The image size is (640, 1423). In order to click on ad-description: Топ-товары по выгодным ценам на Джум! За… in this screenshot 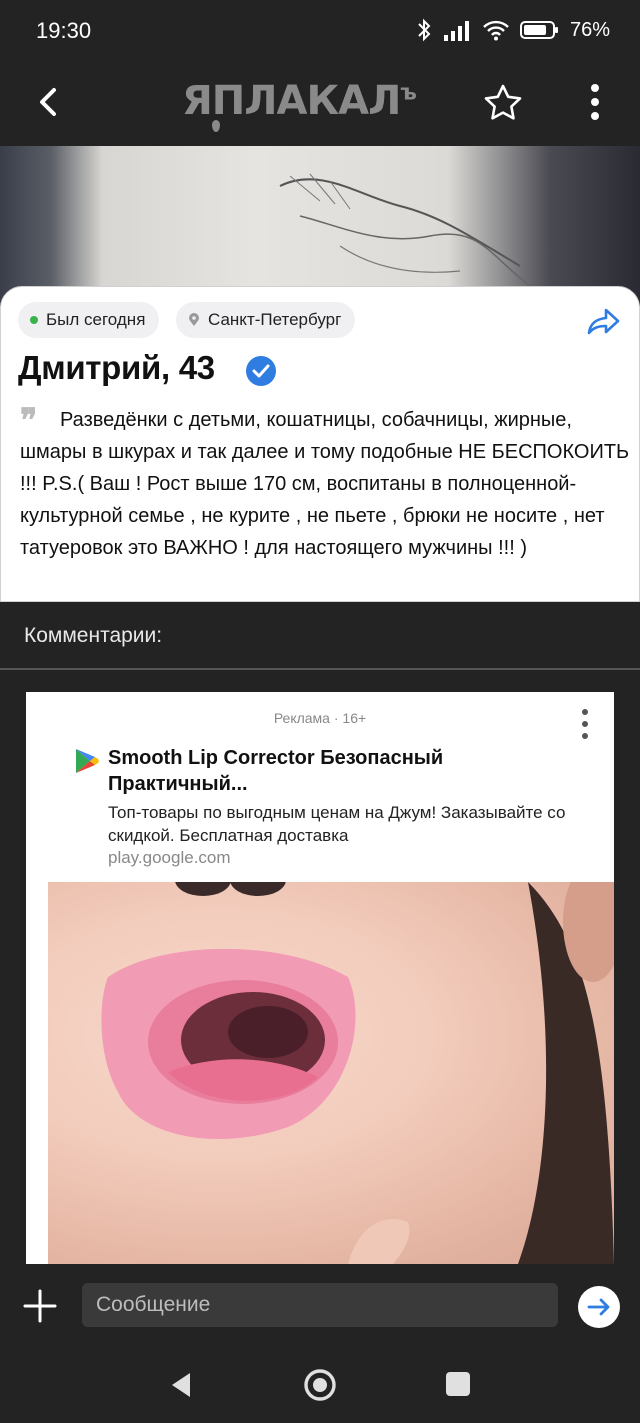, I will do `click(337, 824)`.